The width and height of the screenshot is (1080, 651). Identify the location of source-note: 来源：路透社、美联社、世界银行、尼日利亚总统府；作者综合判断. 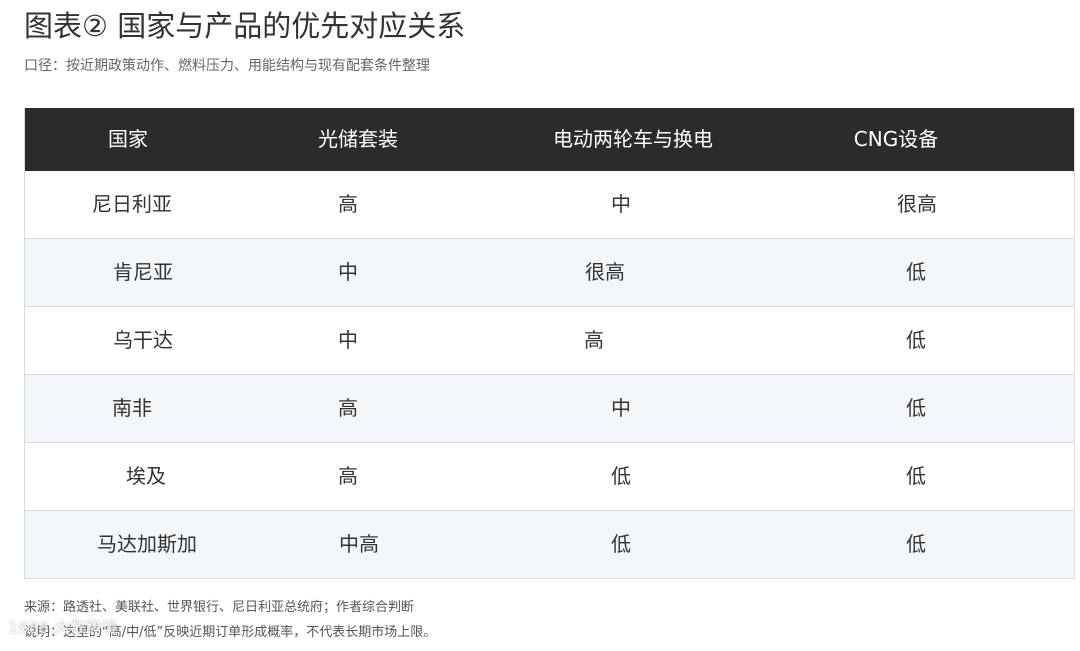
(219, 607).